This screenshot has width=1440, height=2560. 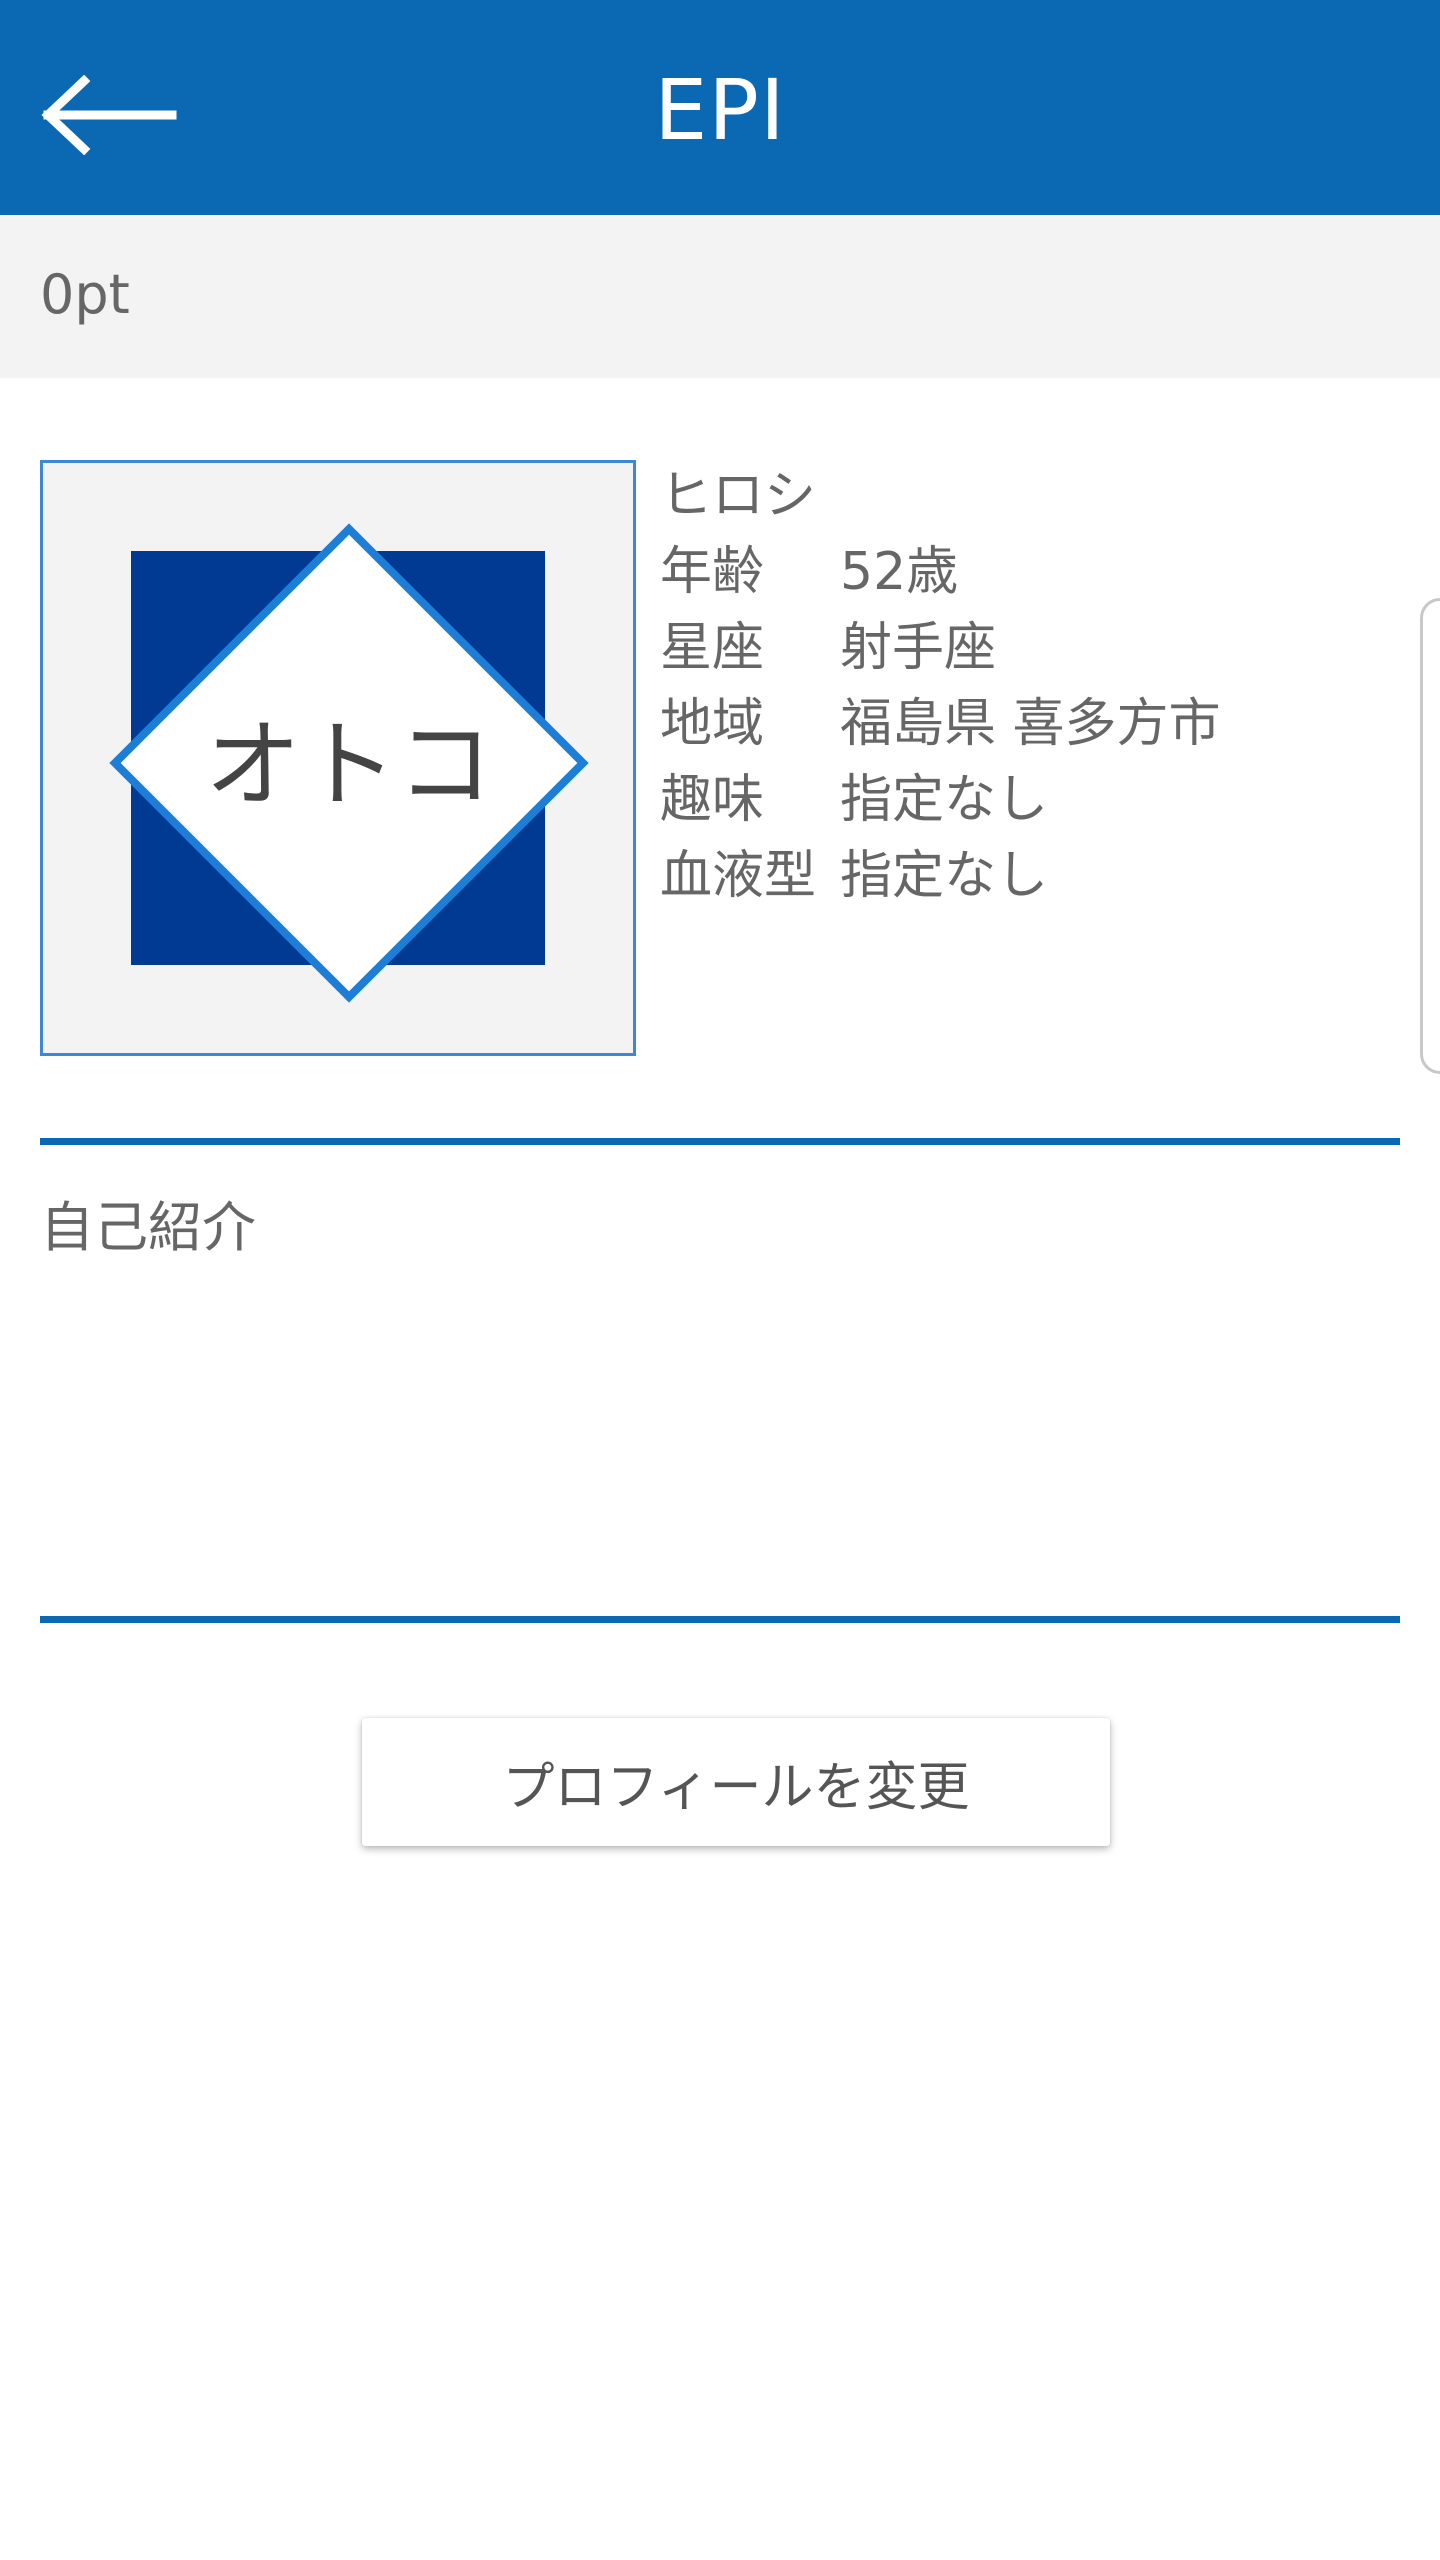 I want to click on profile-field-blood-type: 血液型 指定なし, so click(x=980, y=876).